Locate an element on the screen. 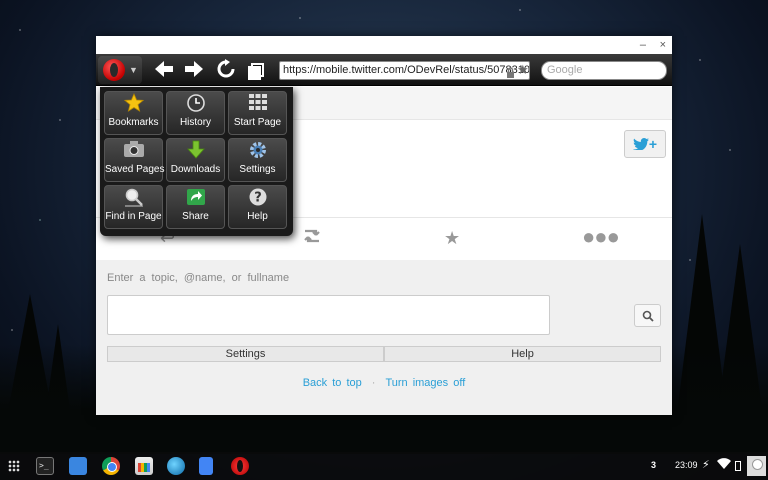 The image size is (768, 480). menu-item-settings: Settings is located at coordinates (257, 160).